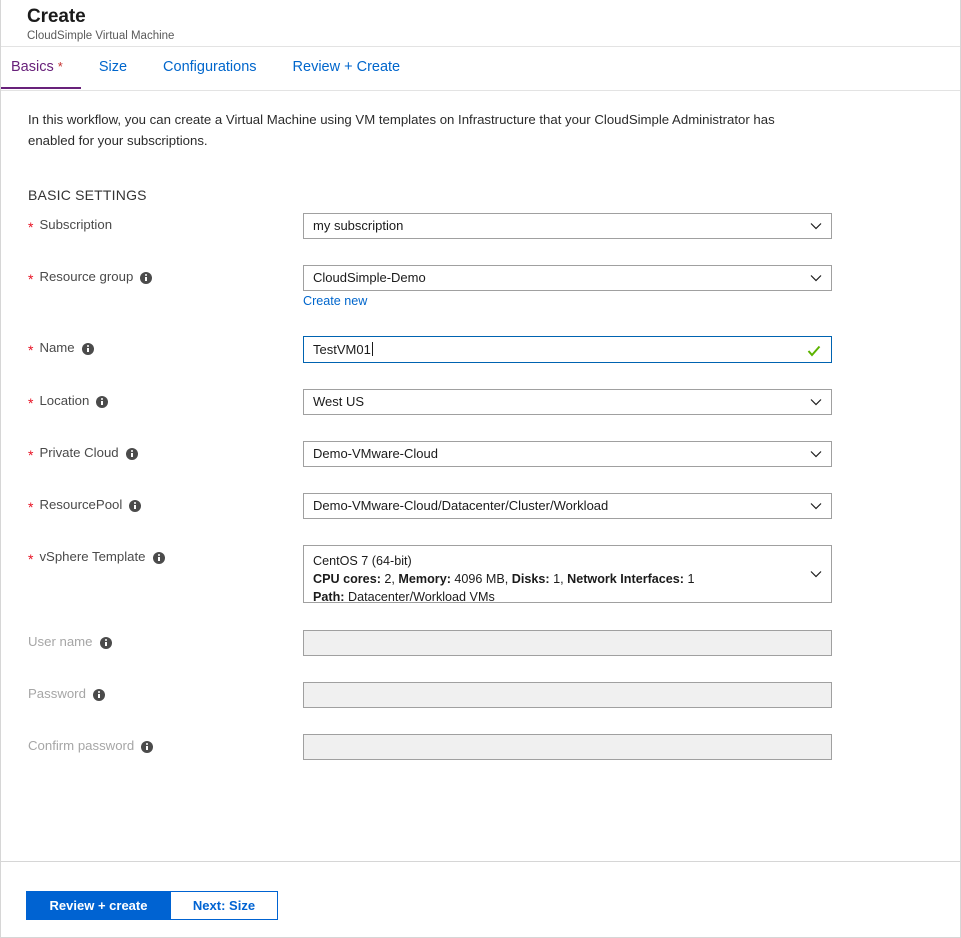 The image size is (961, 938). What do you see at coordinates (567, 278) in the screenshot?
I see `resource-group-dropdown: CloudSimple-Demo` at bounding box center [567, 278].